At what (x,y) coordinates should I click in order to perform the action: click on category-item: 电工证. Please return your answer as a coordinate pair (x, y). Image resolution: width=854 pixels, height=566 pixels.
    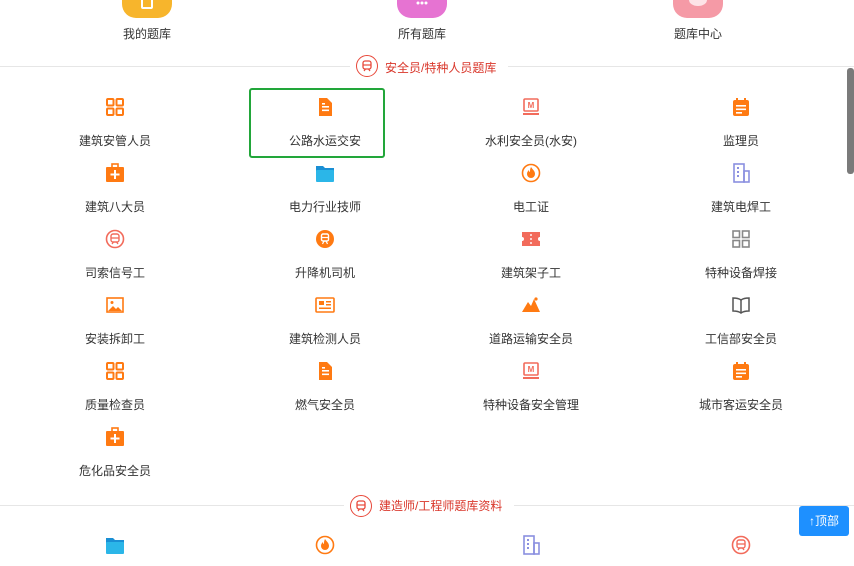
    Looking at the image, I should click on (531, 187).